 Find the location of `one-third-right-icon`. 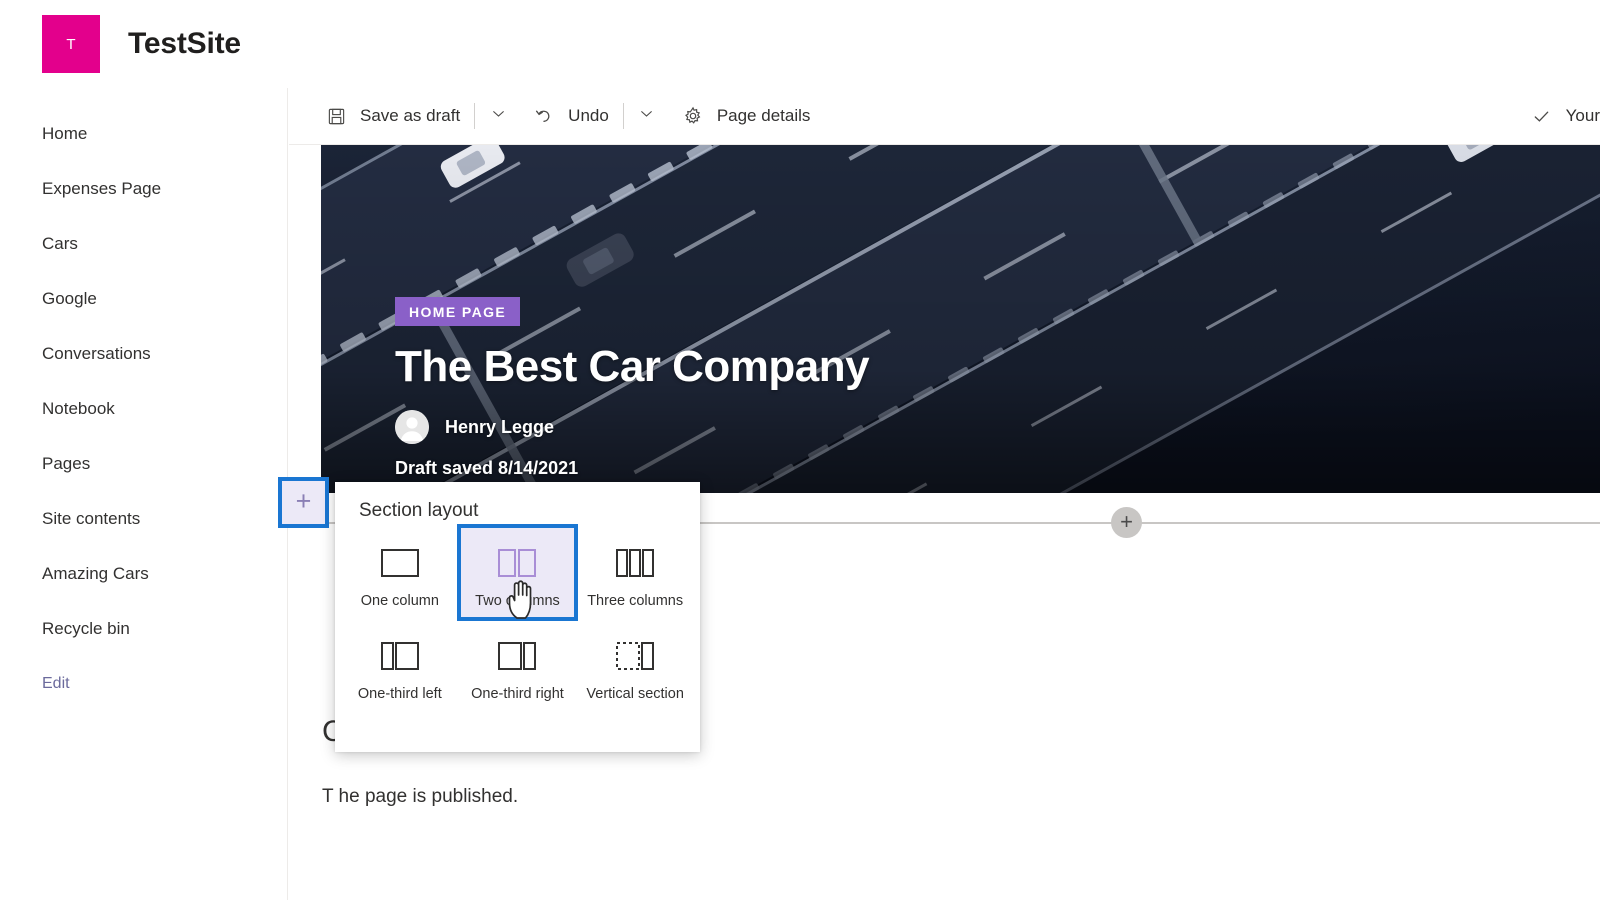

one-third-right-icon is located at coordinates (517, 656).